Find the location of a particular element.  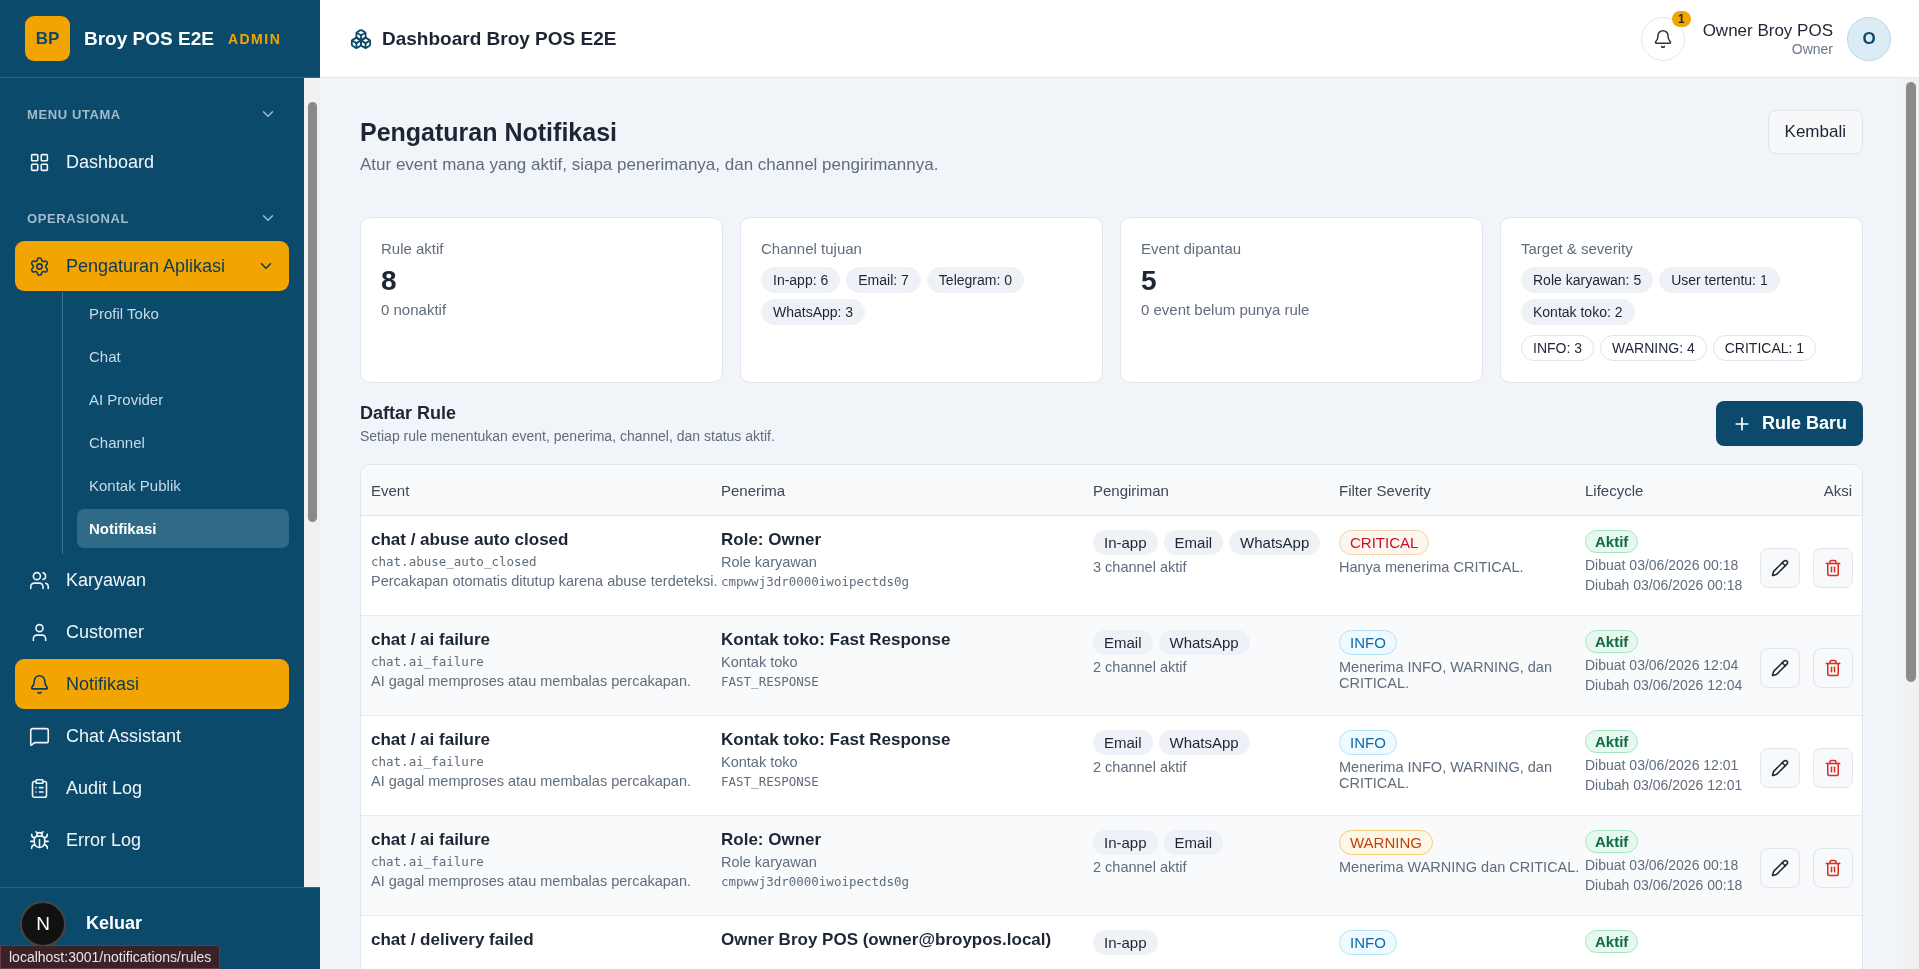

nav-item: Karyawan is located at coordinates (152, 580).